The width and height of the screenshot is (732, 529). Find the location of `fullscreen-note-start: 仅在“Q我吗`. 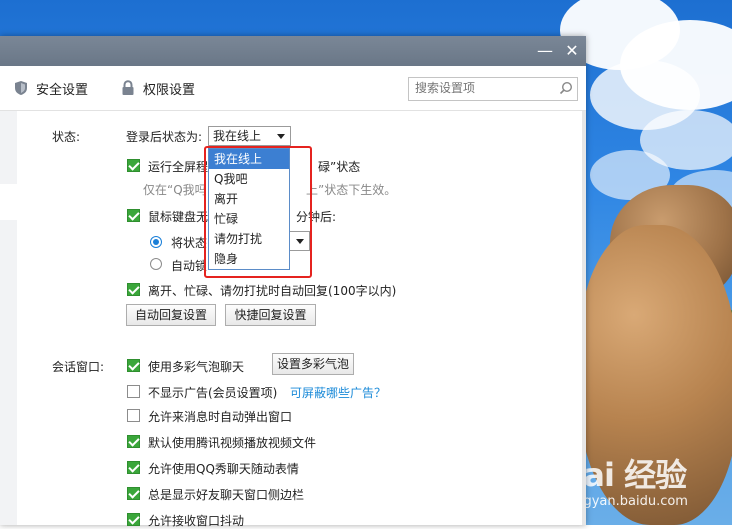

fullscreen-note-start: 仅在“Q我吗 is located at coordinates (175, 190).